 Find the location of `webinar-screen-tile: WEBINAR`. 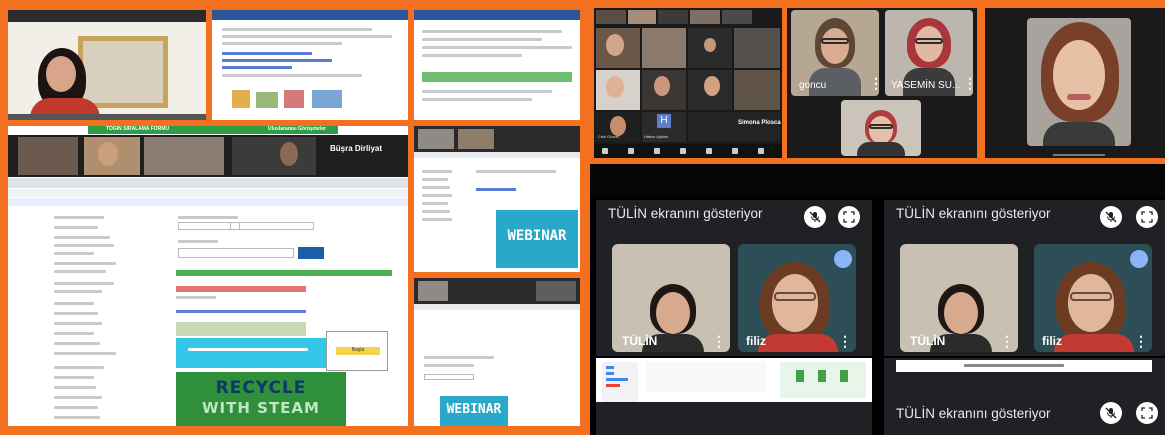

webinar-screen-tile: WEBINAR is located at coordinates (497, 199).